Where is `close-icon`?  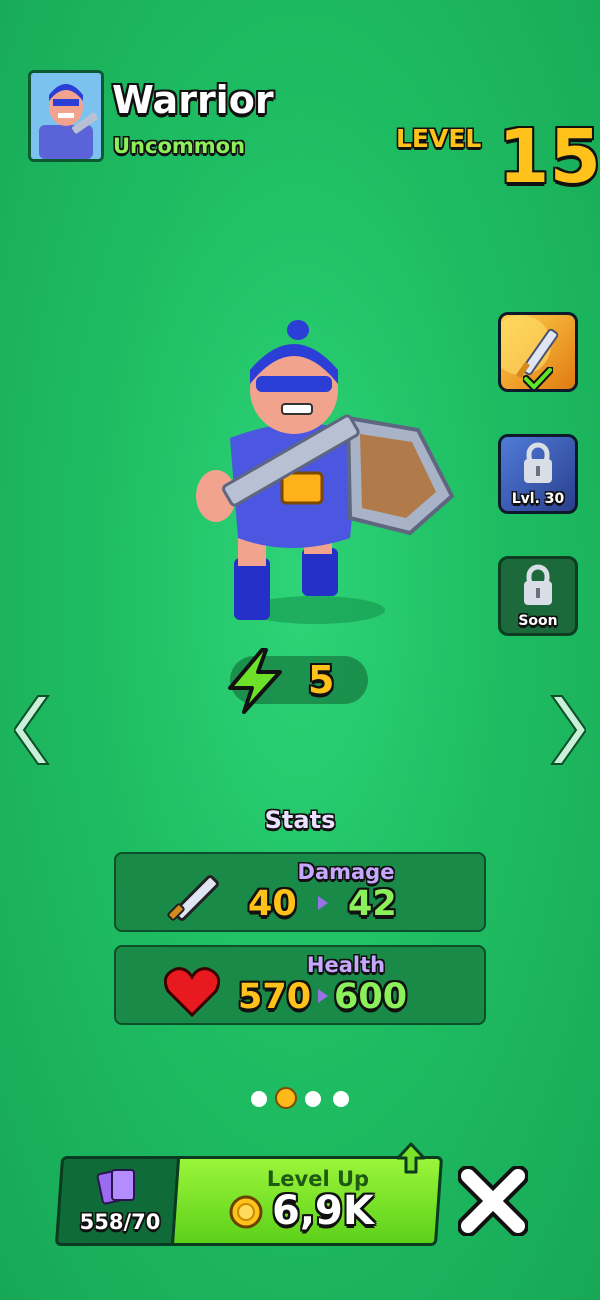
close-icon is located at coordinates (493, 1201).